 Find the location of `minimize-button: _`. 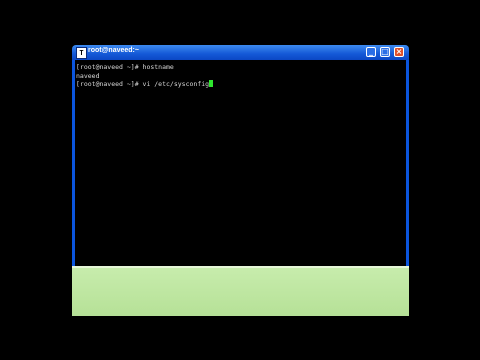

minimize-button: _ is located at coordinates (371, 52).